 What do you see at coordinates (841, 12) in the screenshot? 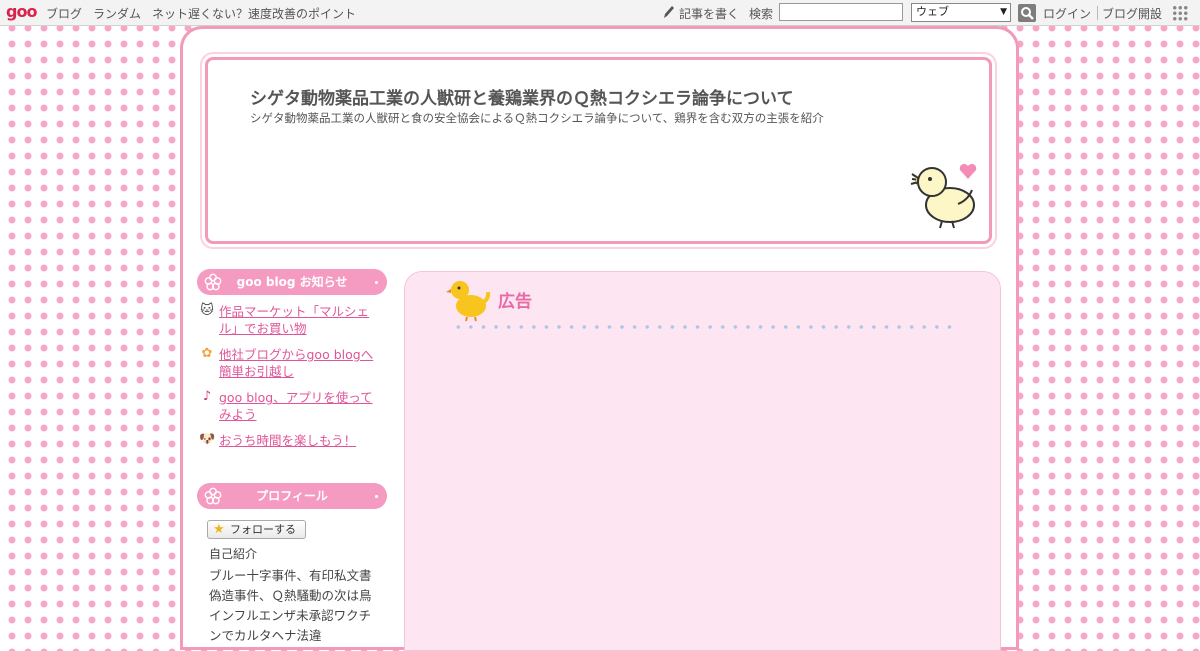
I see `search-input` at bounding box center [841, 12].